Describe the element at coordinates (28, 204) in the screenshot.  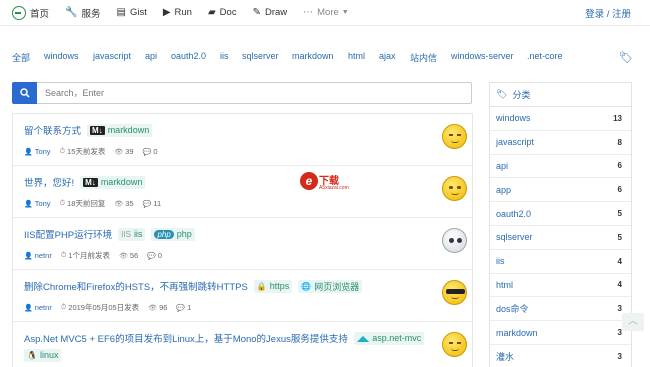
I see `user-icon: 👤` at that location.